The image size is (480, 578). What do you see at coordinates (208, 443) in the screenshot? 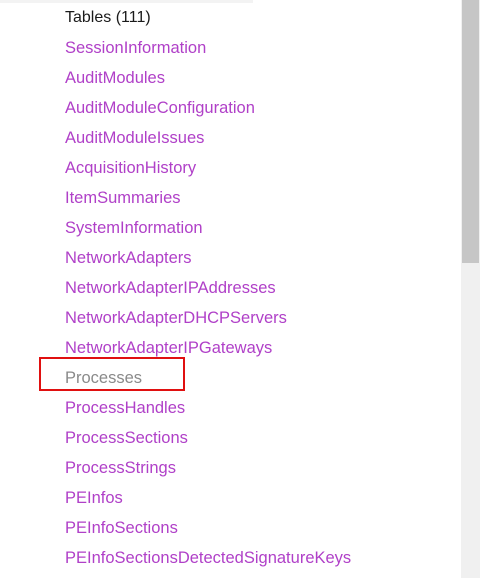
I see `table-link: ProcessSections` at bounding box center [208, 443].